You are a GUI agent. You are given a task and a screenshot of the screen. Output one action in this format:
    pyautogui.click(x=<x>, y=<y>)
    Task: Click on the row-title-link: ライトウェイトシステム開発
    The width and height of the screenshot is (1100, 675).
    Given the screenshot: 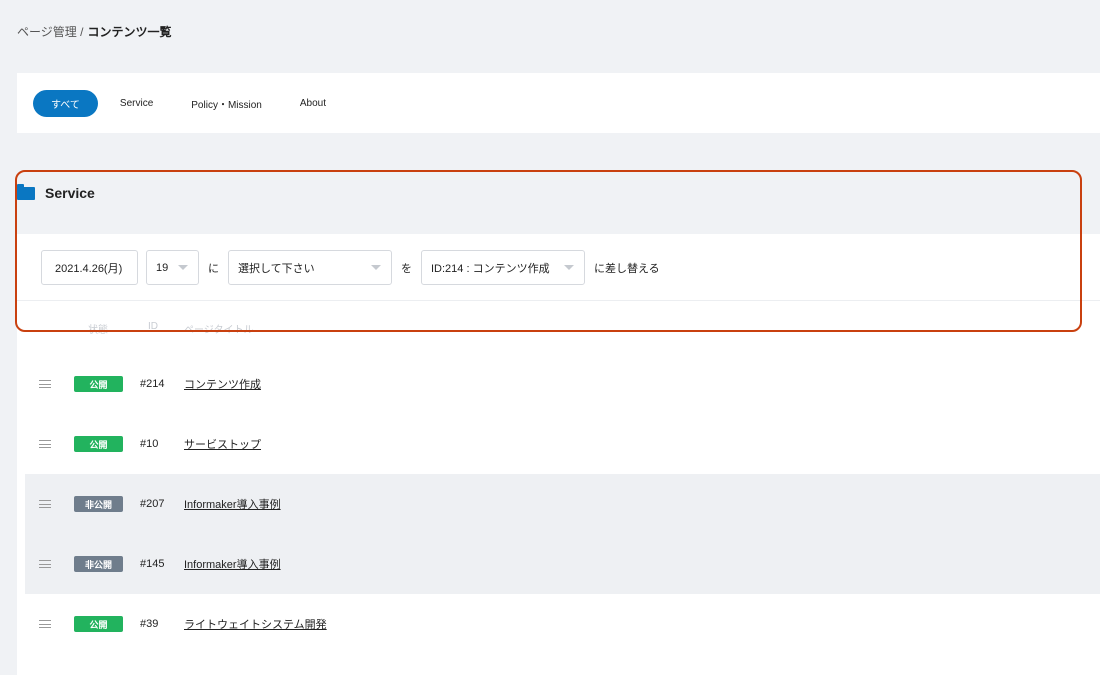 What is the action you would take?
    pyautogui.click(x=255, y=624)
    